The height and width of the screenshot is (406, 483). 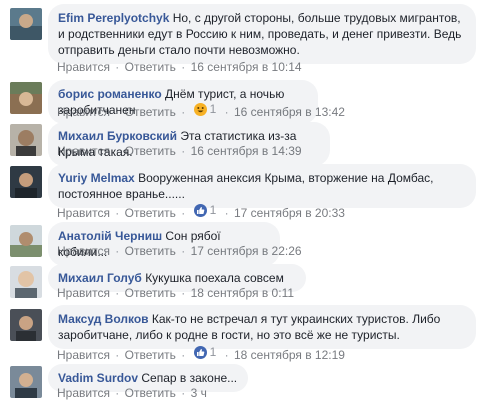 I want to click on author-name: Vadim Surdov, so click(x=98, y=378).